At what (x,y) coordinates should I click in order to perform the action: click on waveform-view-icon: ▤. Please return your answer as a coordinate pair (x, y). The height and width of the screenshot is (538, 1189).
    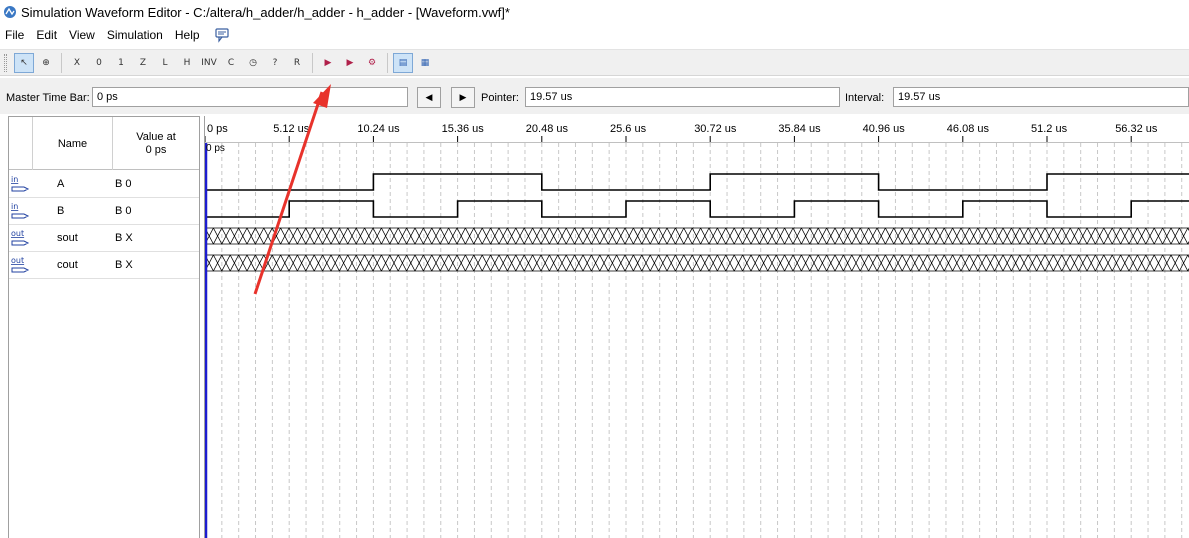
    Looking at the image, I should click on (403, 62).